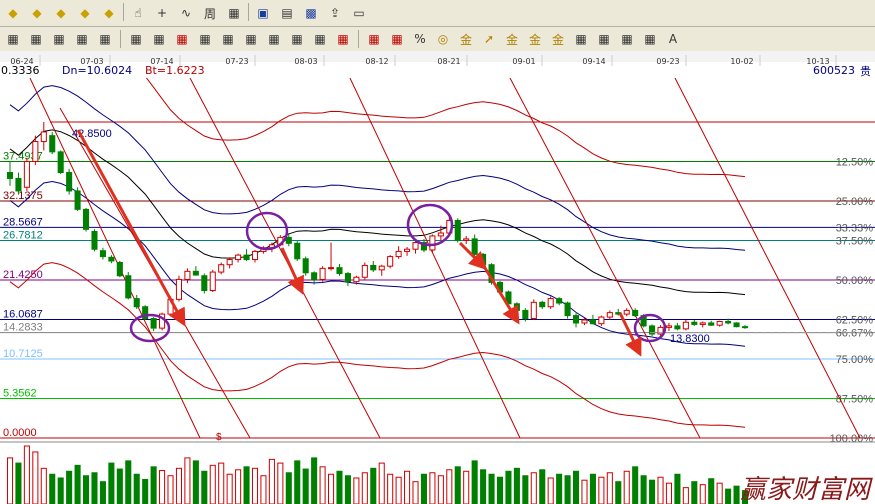  I want to click on gold-arrow-icon: ➚, so click(489, 39).